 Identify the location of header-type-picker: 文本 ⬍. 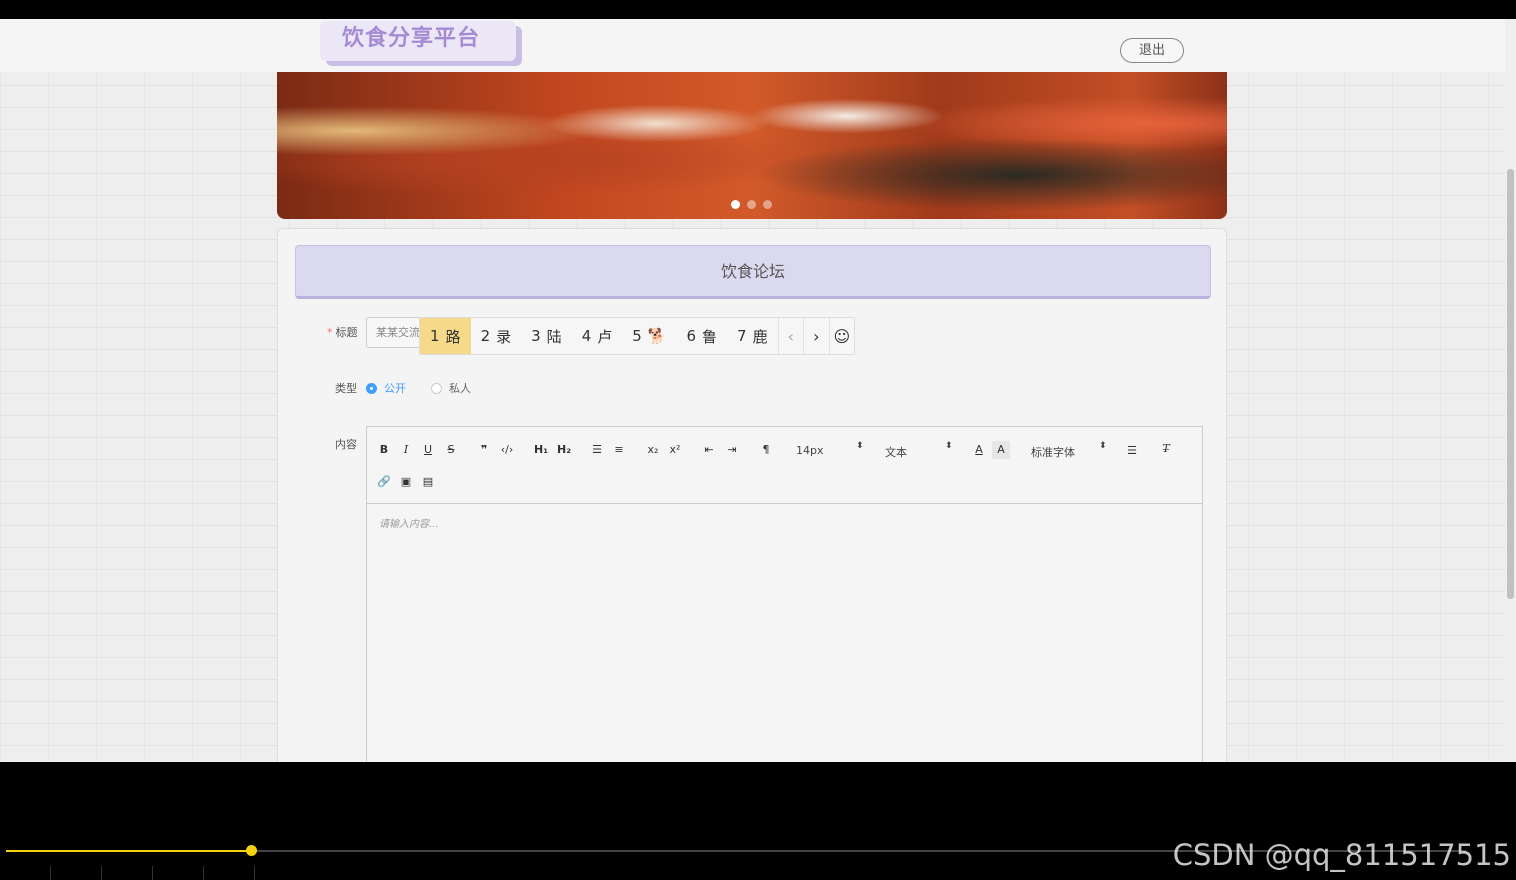
(920, 450).